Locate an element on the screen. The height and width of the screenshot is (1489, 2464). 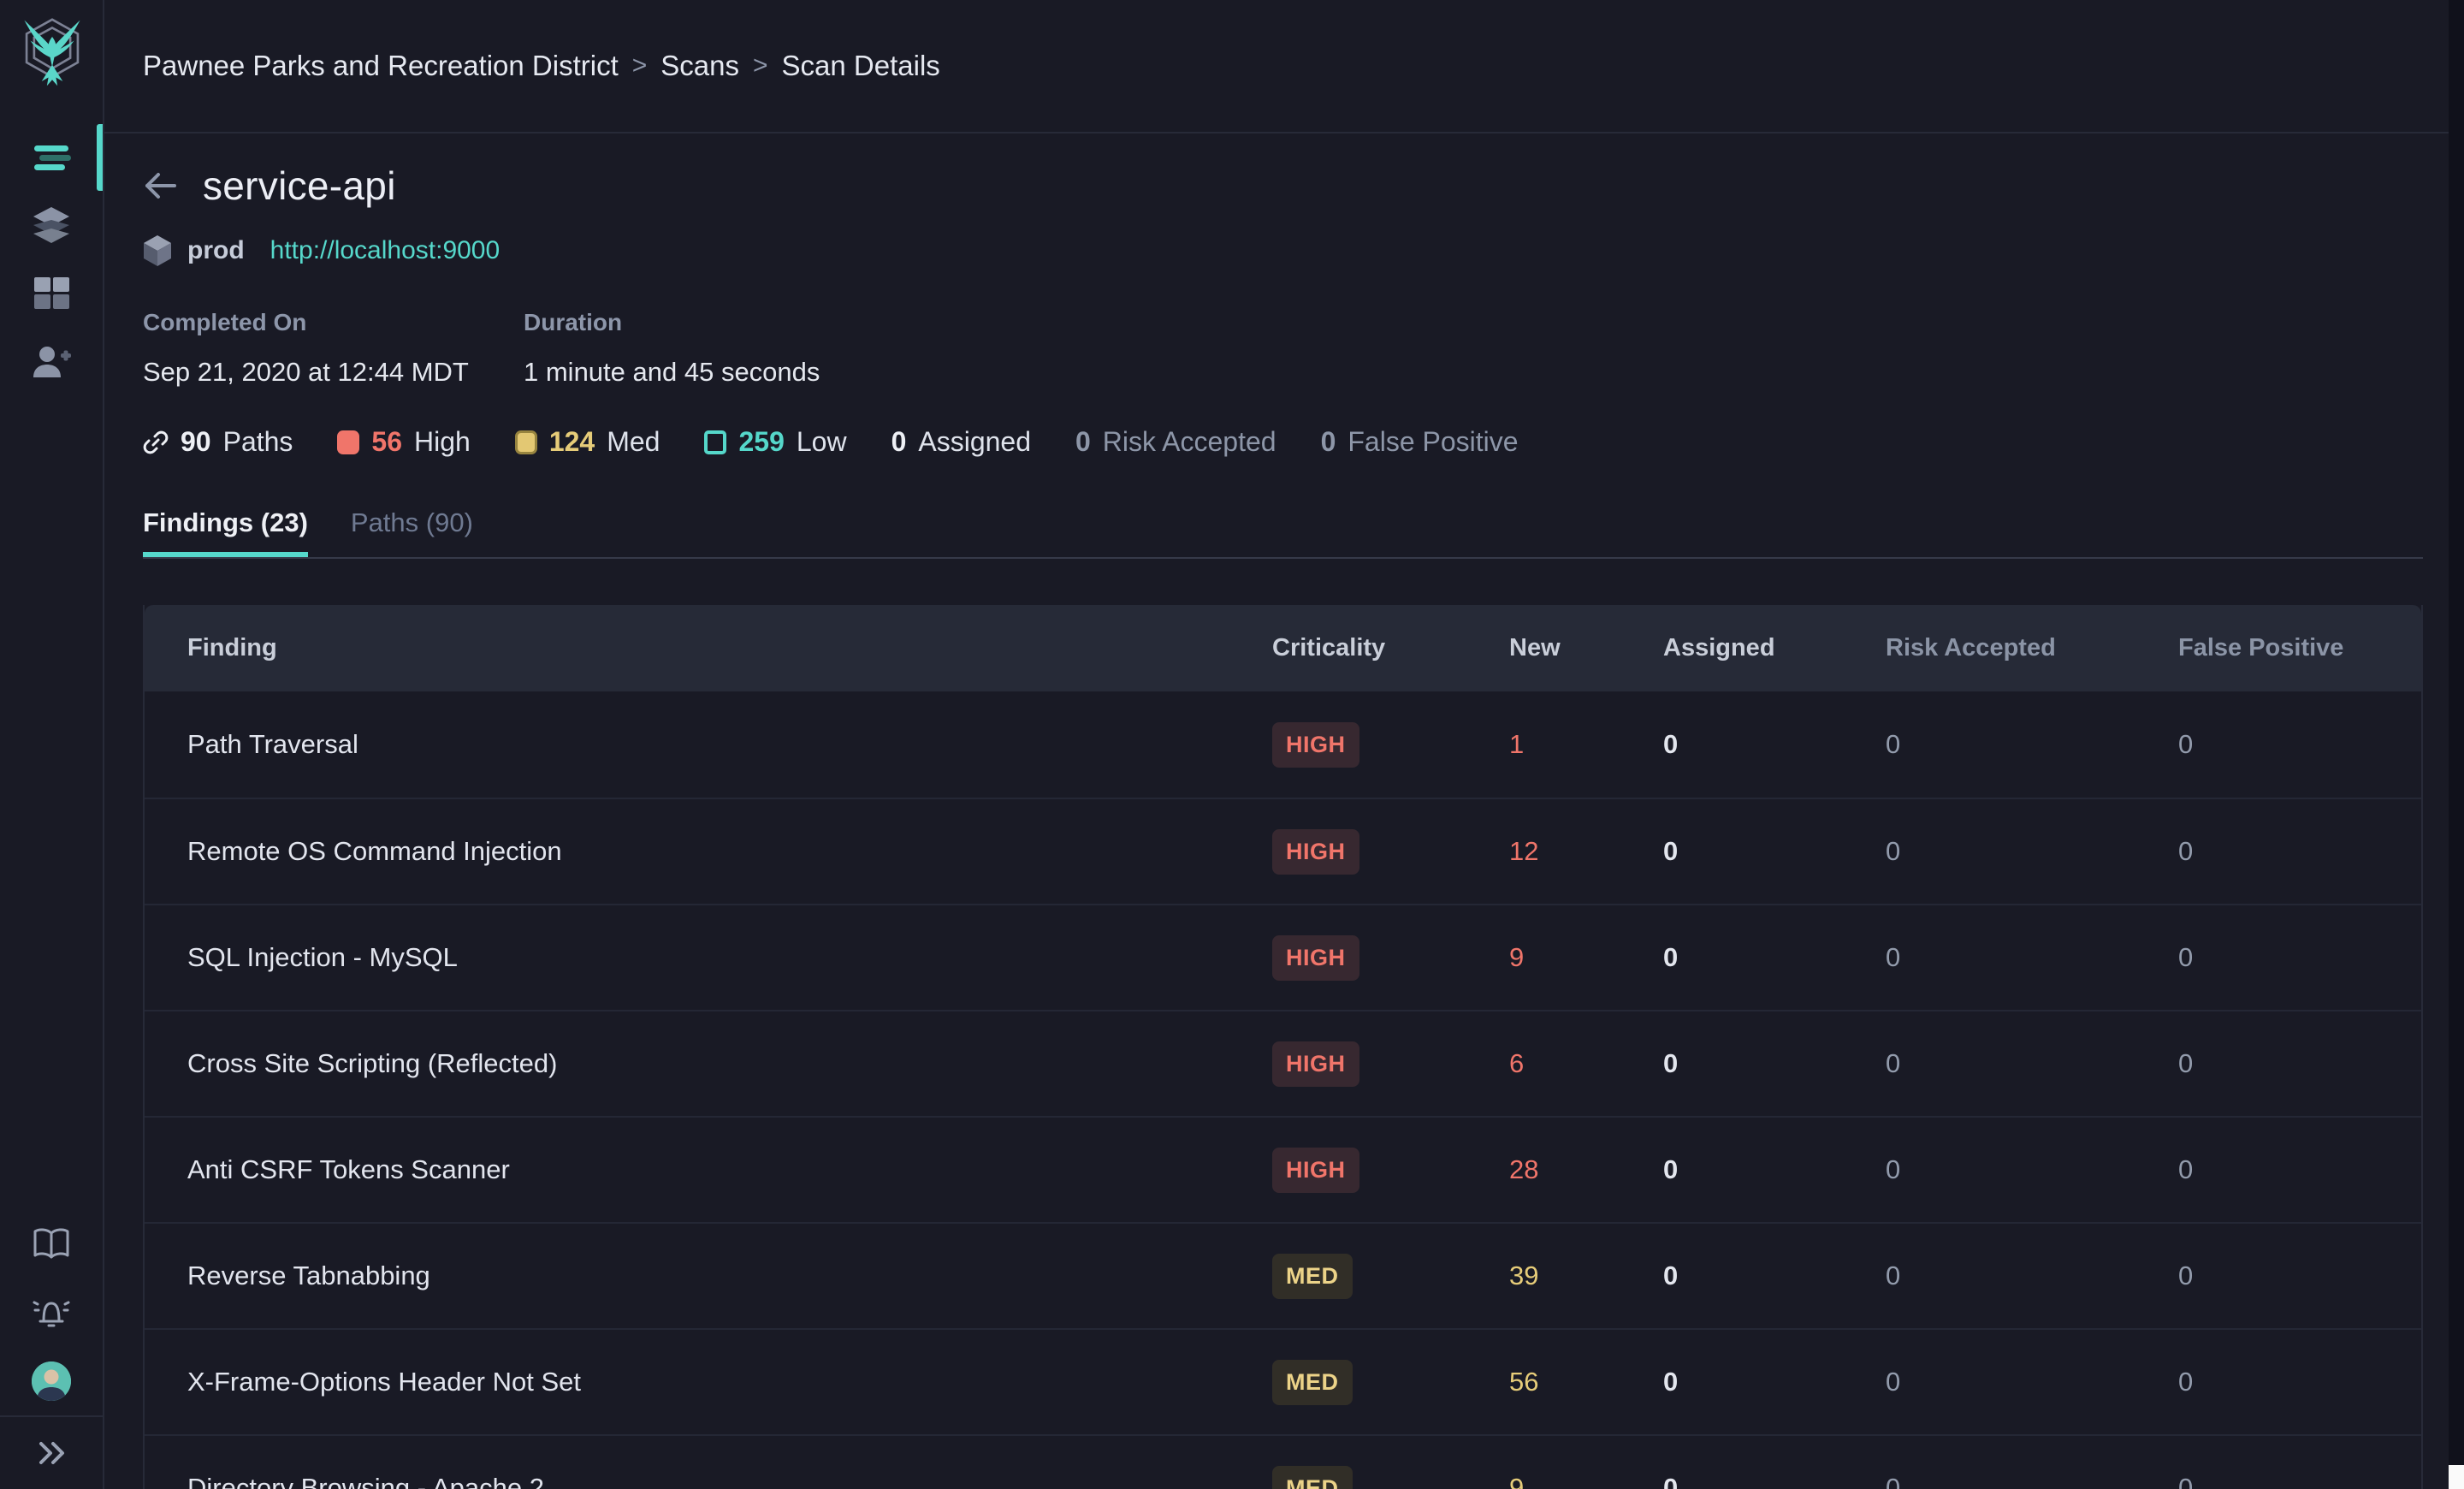
high-severity-icon is located at coordinates (348, 442).